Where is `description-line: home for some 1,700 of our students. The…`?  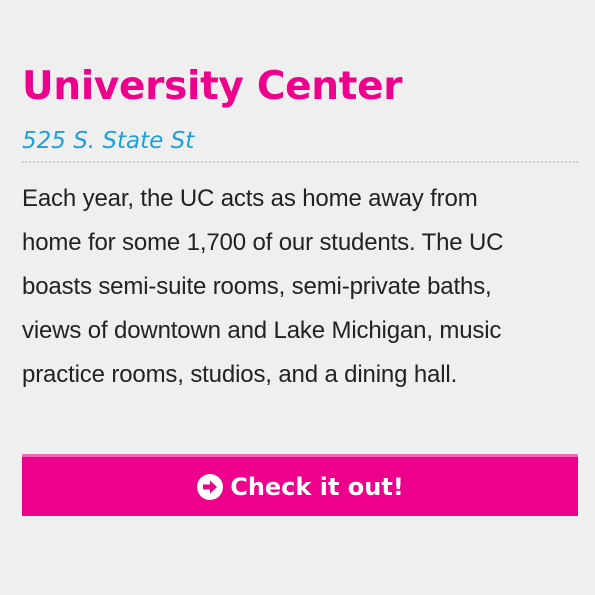 description-line: home for some 1,700 of our students. The… is located at coordinates (263, 242).